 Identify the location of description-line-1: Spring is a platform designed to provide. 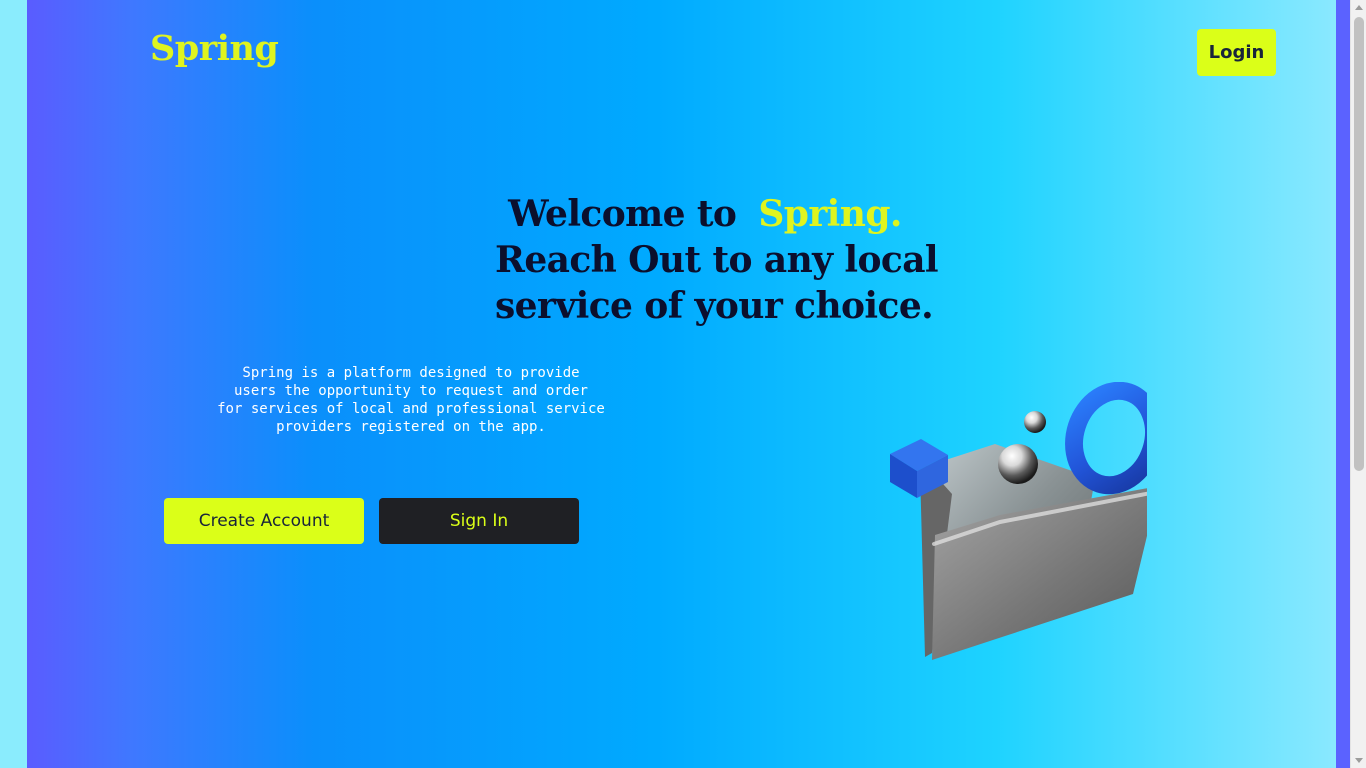
(411, 373).